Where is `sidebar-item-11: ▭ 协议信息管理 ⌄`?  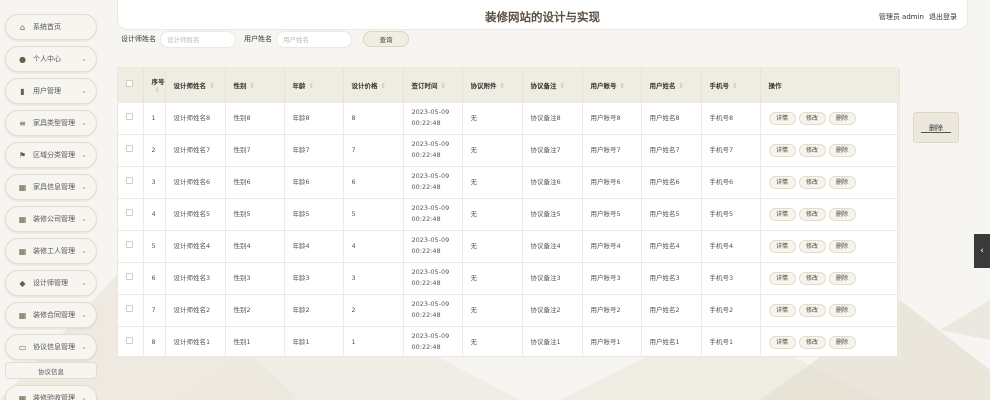
sidebar-item-11: ▭ 协议信息管理 ⌄ is located at coordinates (51, 347).